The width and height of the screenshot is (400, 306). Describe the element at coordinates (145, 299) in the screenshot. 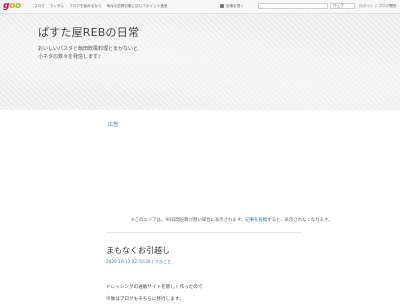

I see `entry-body-line: 今後はブログもそちらに移行します。` at that location.